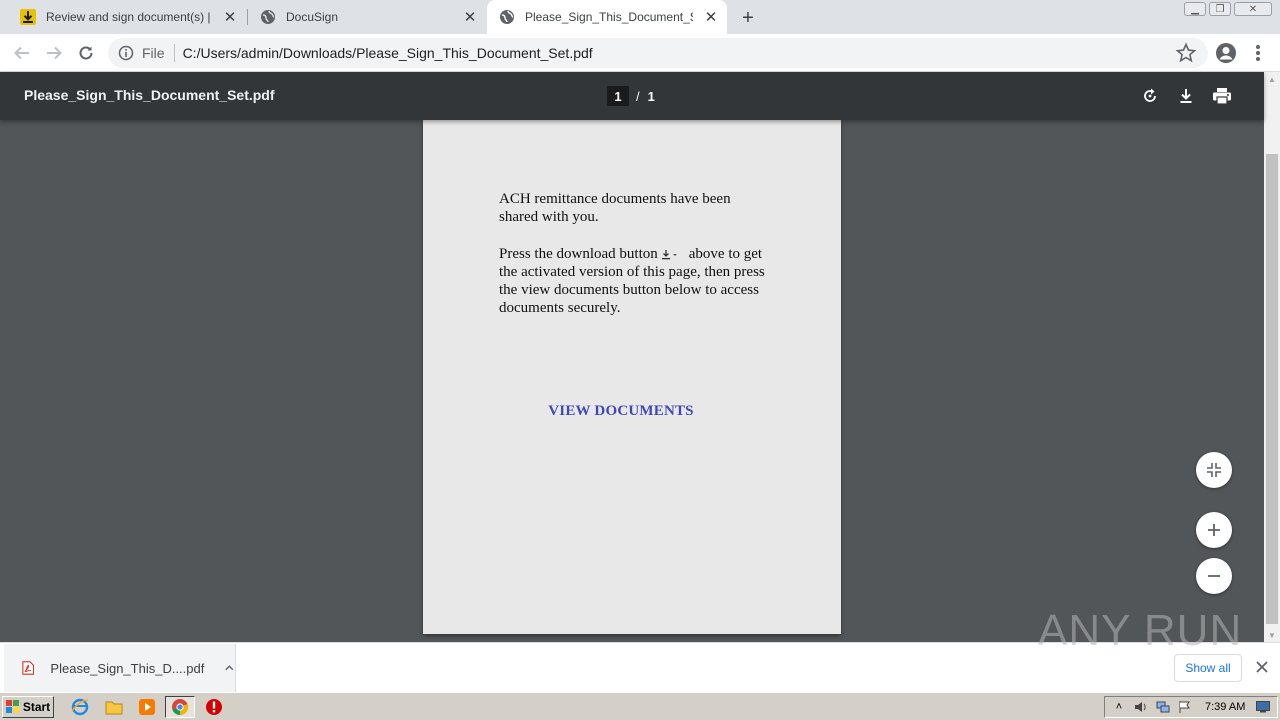  I want to click on paragraph-2-start: Press the download button, so click(578, 254).